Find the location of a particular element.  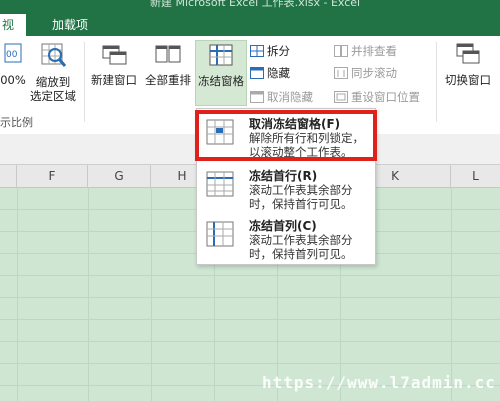

freeze-top-row-icon is located at coordinates (220, 184).